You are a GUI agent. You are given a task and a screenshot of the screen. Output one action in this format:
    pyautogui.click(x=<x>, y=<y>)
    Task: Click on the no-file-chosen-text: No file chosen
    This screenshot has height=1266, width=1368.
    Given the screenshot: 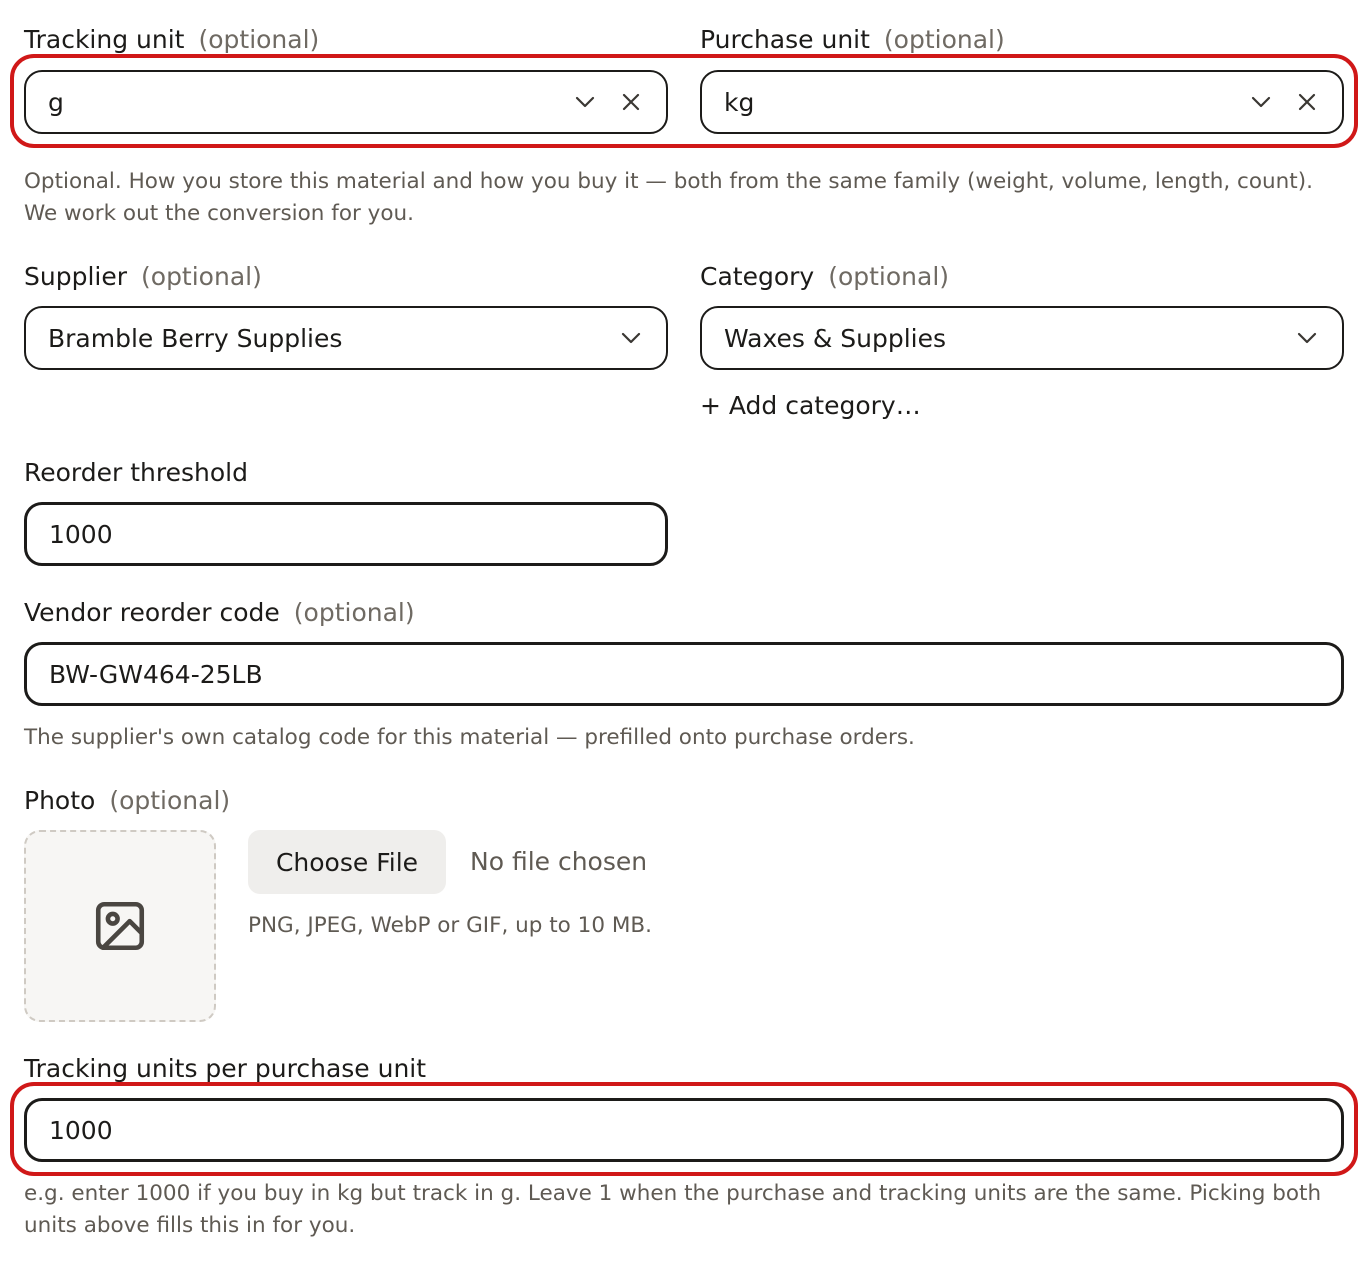 What is the action you would take?
    pyautogui.click(x=559, y=861)
    